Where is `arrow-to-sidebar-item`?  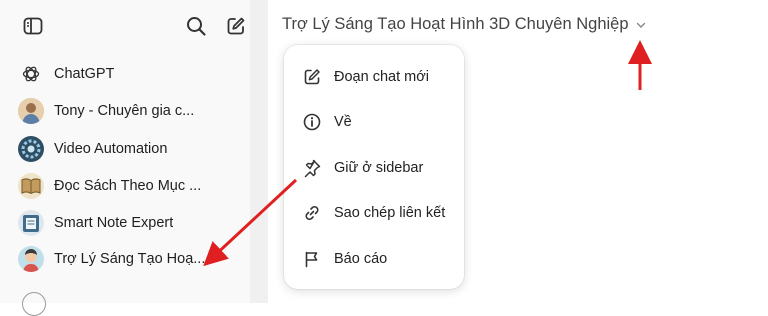 arrow-to-sidebar-item is located at coordinates (250, 222).